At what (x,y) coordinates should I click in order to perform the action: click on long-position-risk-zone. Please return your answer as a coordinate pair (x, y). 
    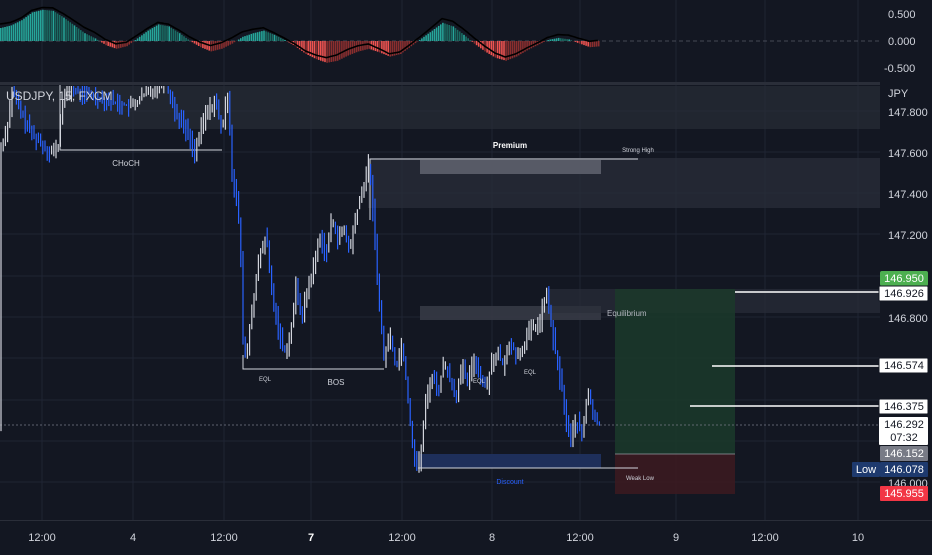
    Looking at the image, I should click on (675, 474).